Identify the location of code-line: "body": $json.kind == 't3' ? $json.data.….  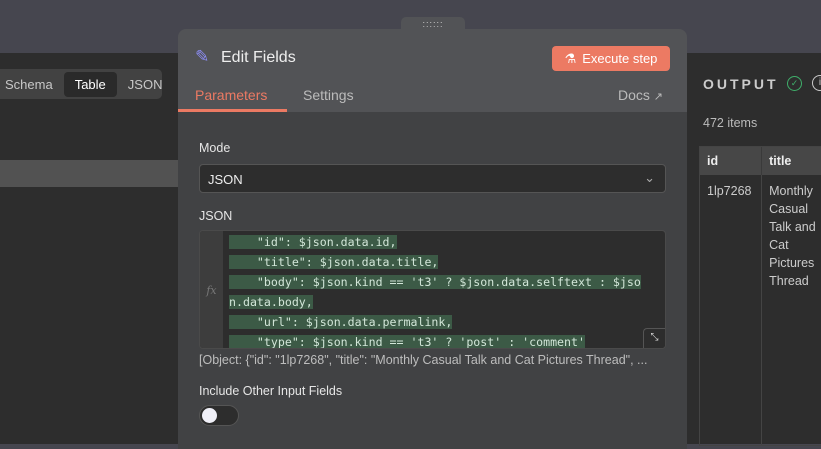
(435, 282).